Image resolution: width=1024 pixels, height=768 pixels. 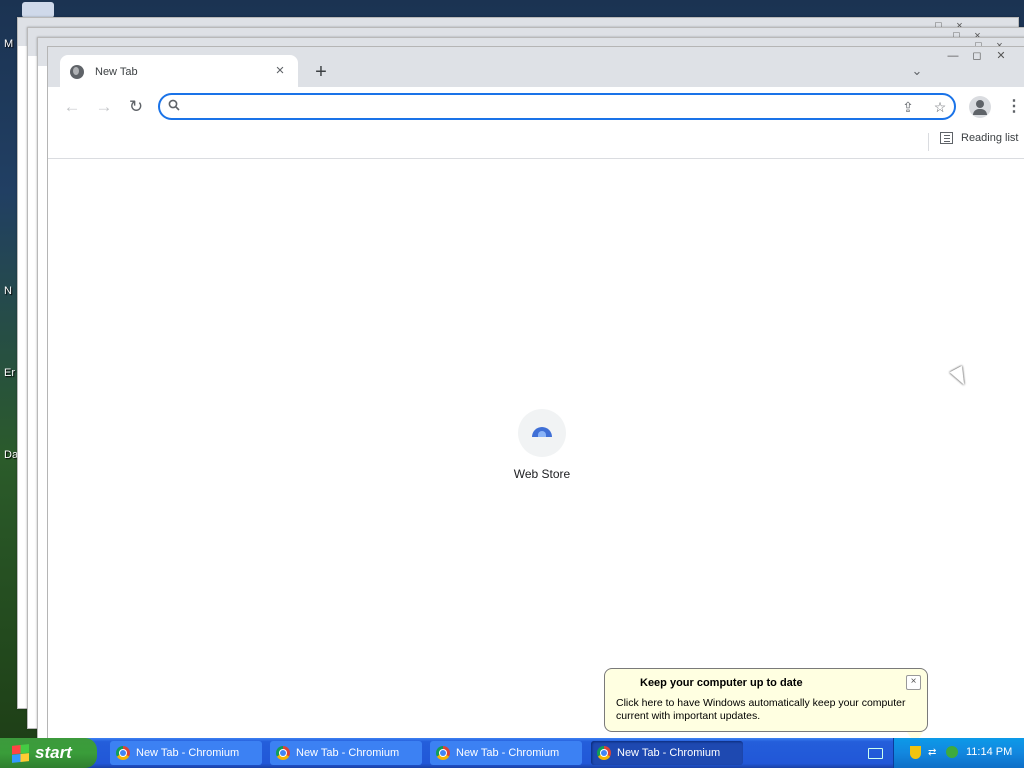 What do you see at coordinates (915, 752) in the screenshot?
I see `security-shield-icon` at bounding box center [915, 752].